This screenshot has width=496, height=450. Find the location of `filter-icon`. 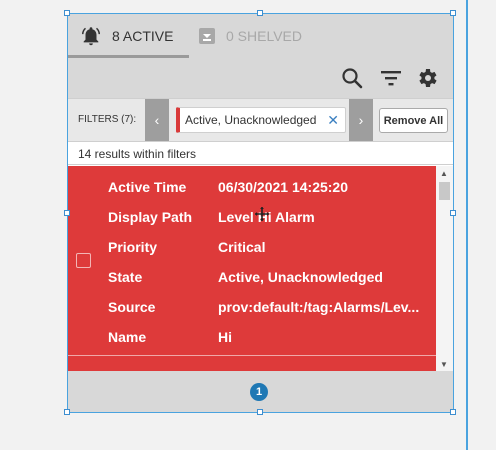

filter-icon is located at coordinates (391, 78).